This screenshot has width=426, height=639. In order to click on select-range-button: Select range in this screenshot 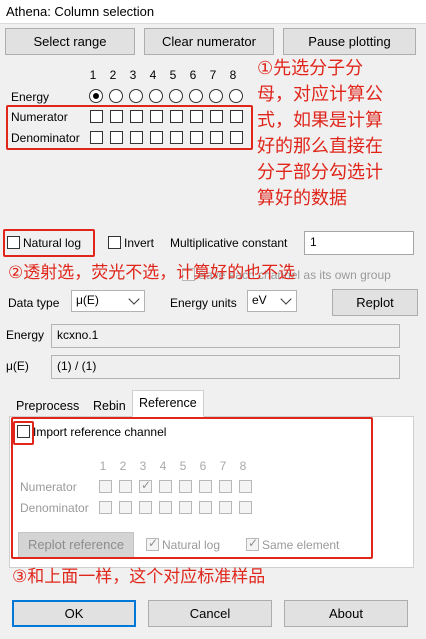, I will do `click(70, 41)`.